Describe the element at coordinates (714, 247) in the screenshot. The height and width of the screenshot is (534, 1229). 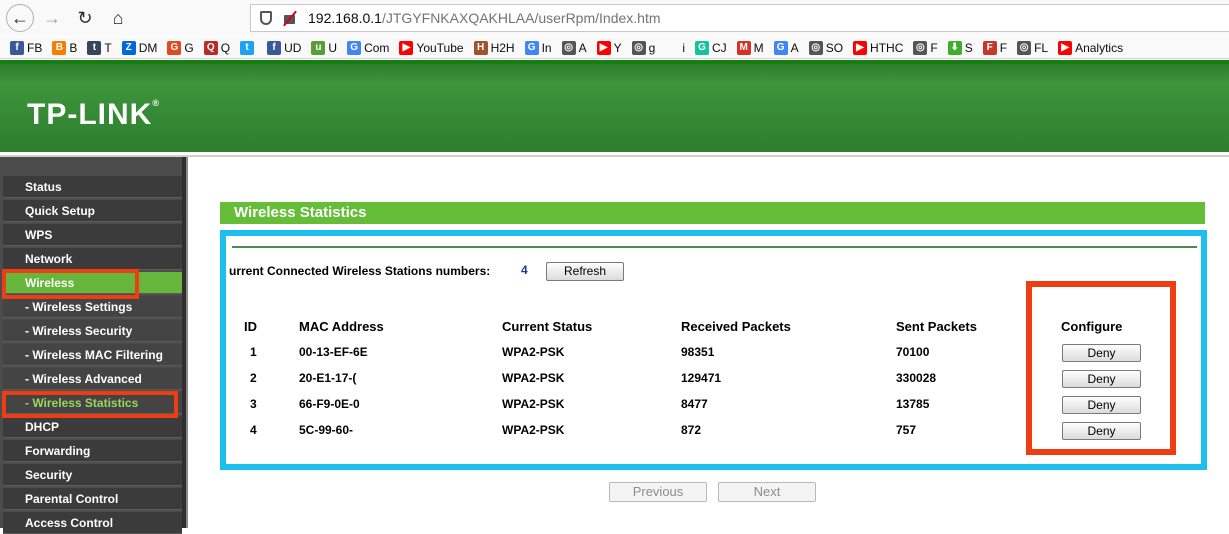
I see `panel-divider` at that location.